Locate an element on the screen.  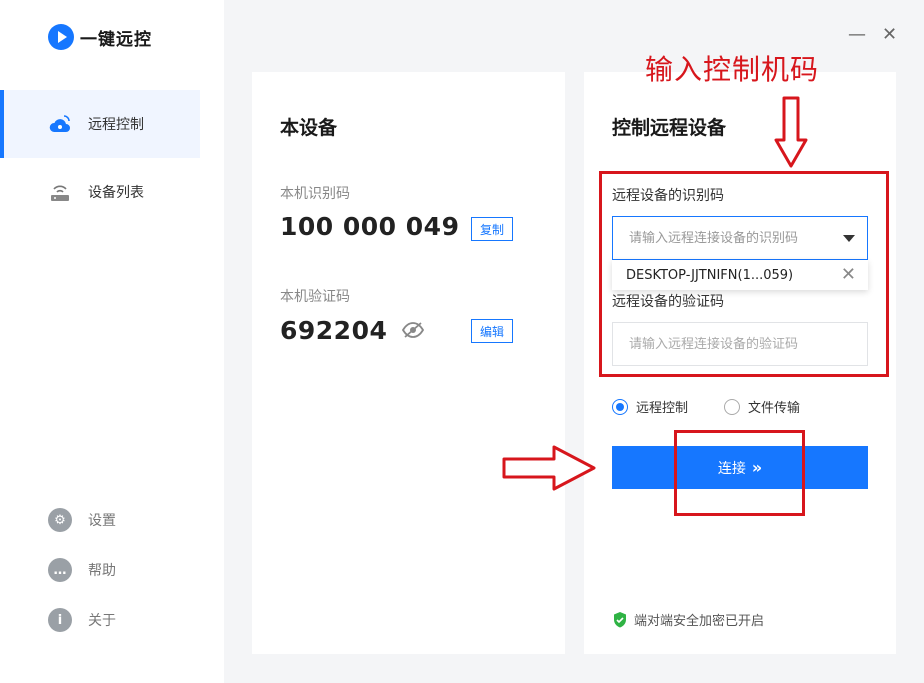
help-label: 帮助 is located at coordinates (102, 571).